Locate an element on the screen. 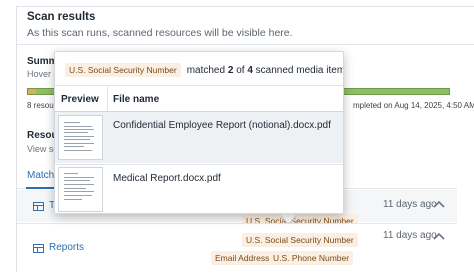 The width and height of the screenshot is (474, 273). scan-progress-pending is located at coordinates (32, 91).